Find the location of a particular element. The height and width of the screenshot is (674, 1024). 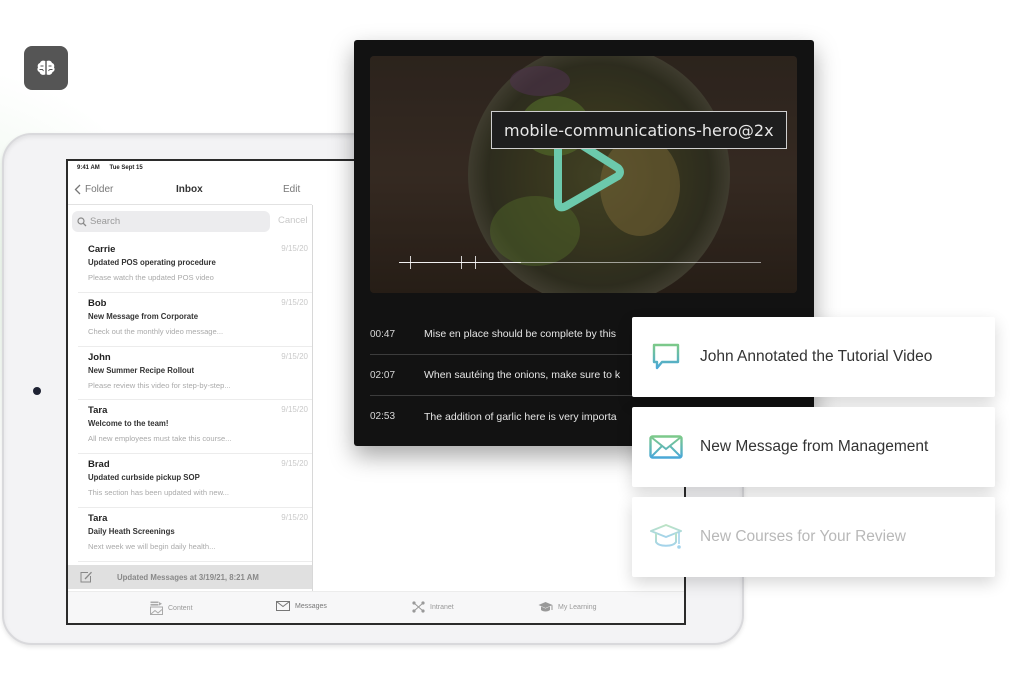

update-status-text: Updated Messages at 3/19/21, 8:21 AM is located at coordinates (188, 577).